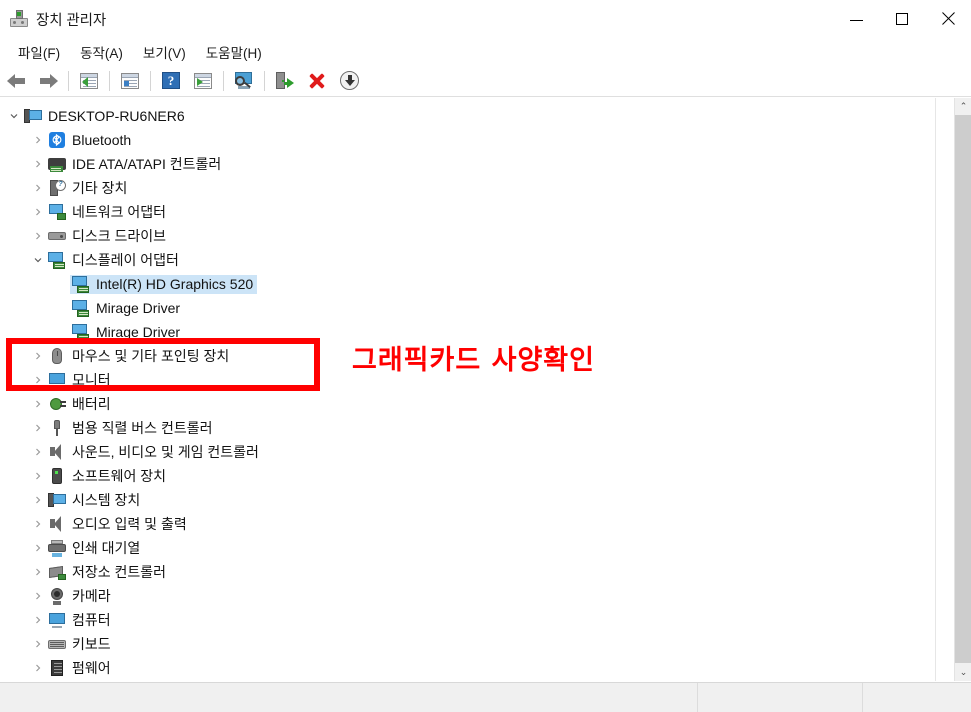 This screenshot has width=971, height=712. What do you see at coordinates (467, 548) in the screenshot?
I see `tree-item: 인쇄 대기열` at bounding box center [467, 548].